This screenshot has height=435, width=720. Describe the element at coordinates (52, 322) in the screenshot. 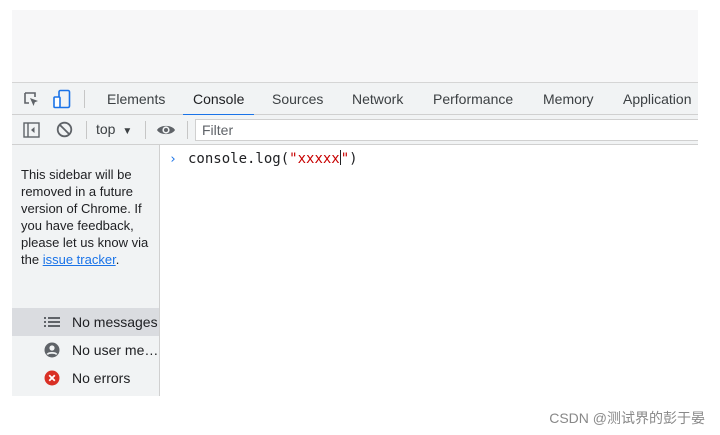

I see `list-icon` at that location.